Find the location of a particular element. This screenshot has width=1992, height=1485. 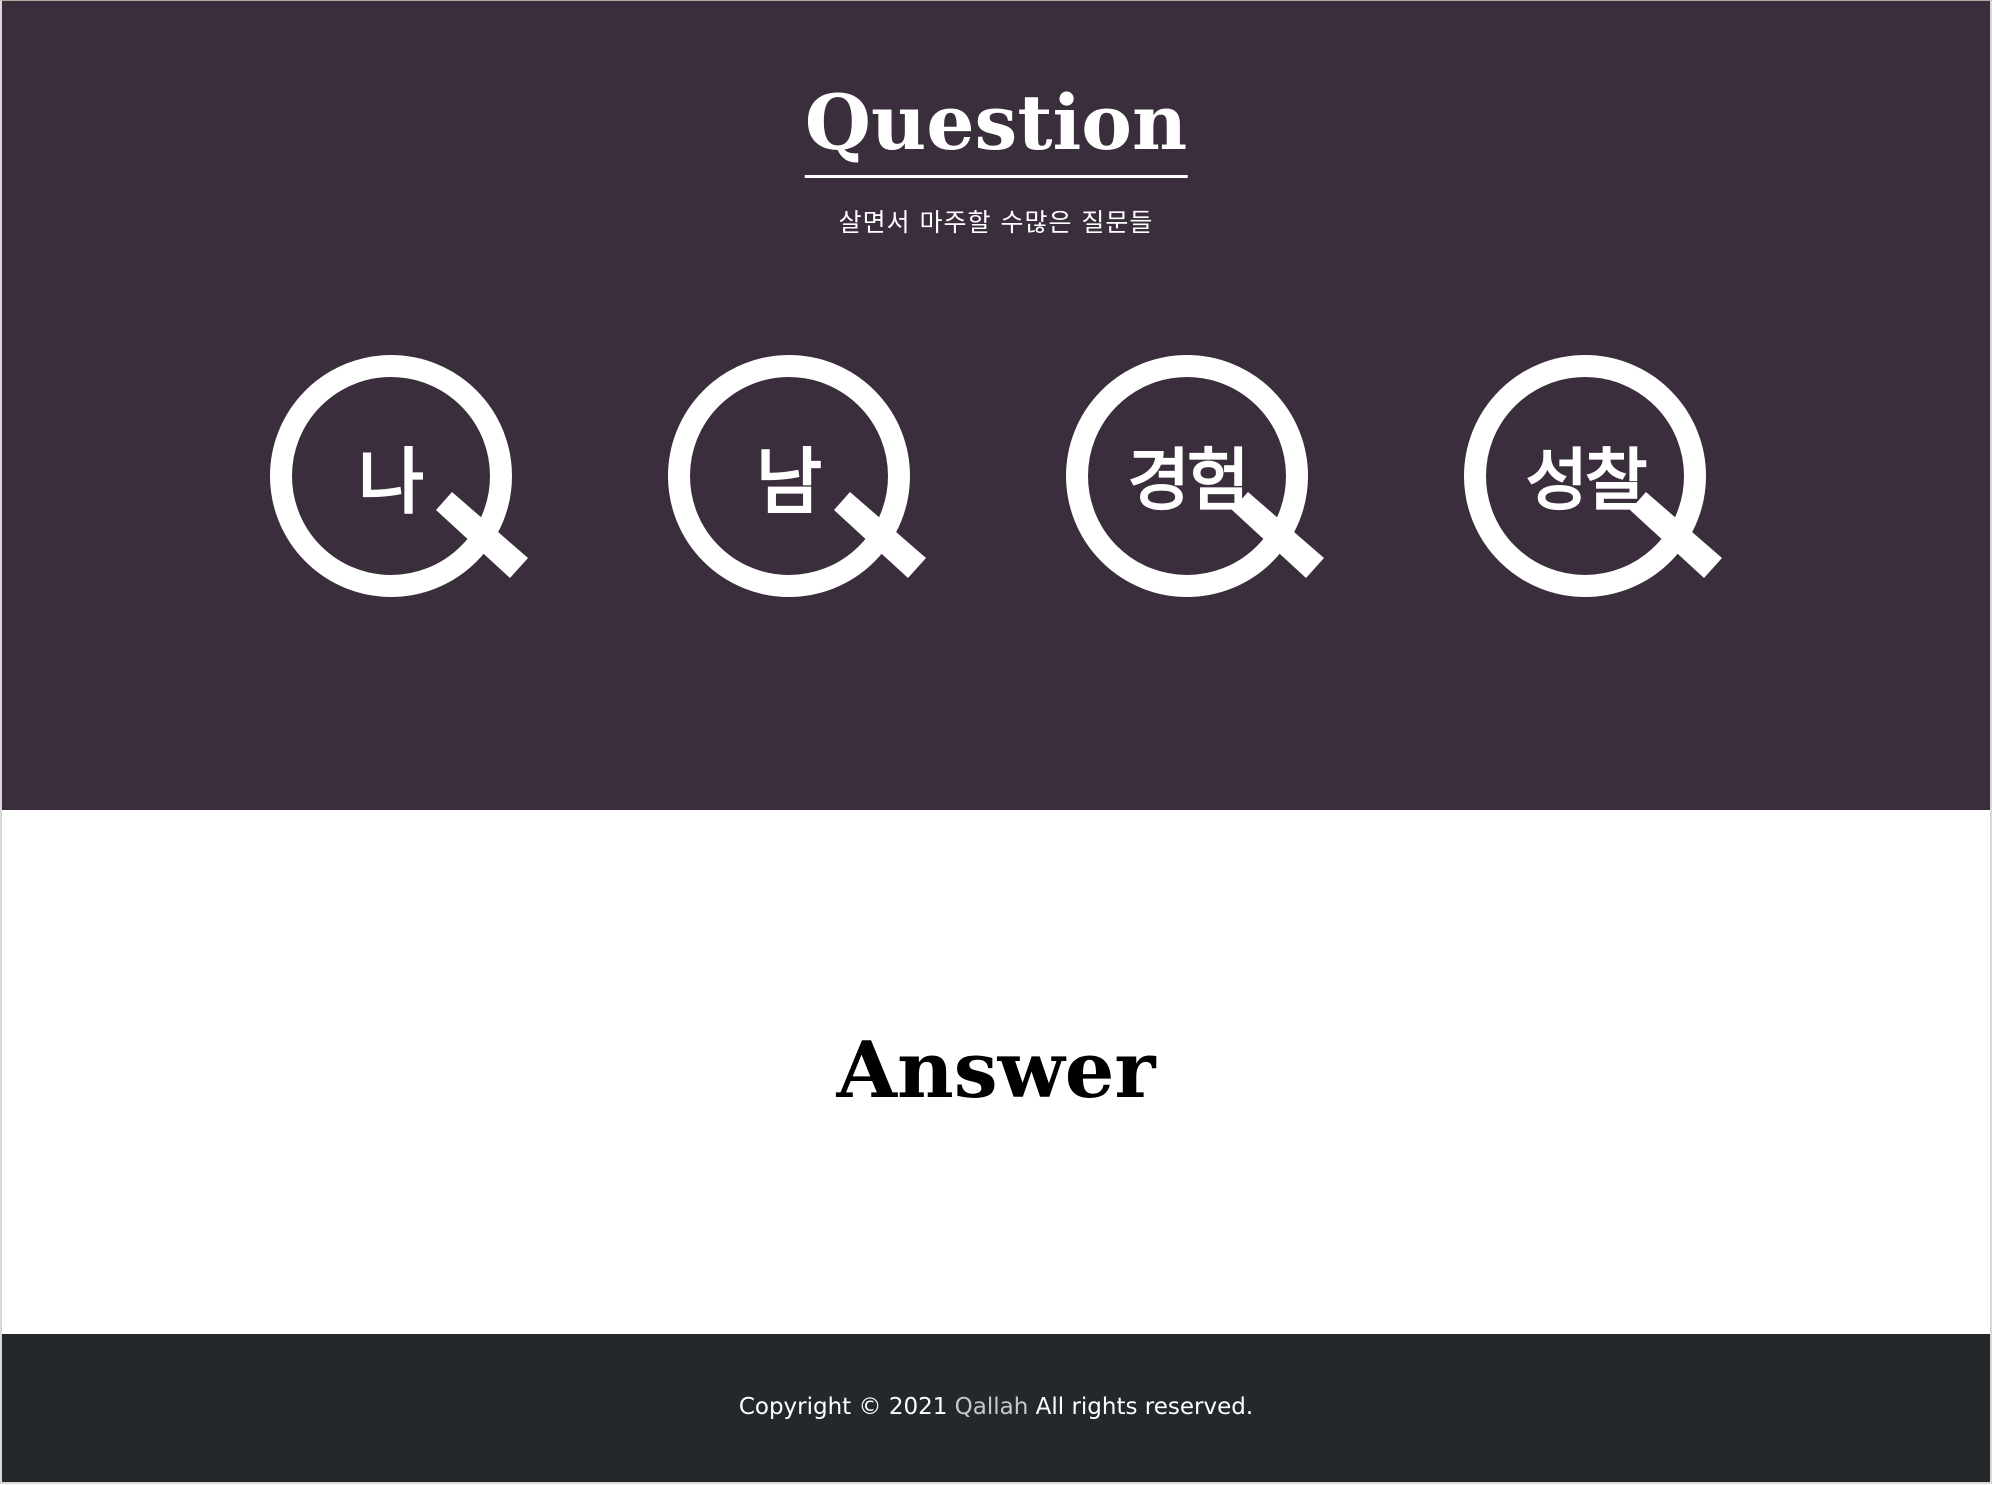

category-label: 남 is located at coordinates (789, 482).